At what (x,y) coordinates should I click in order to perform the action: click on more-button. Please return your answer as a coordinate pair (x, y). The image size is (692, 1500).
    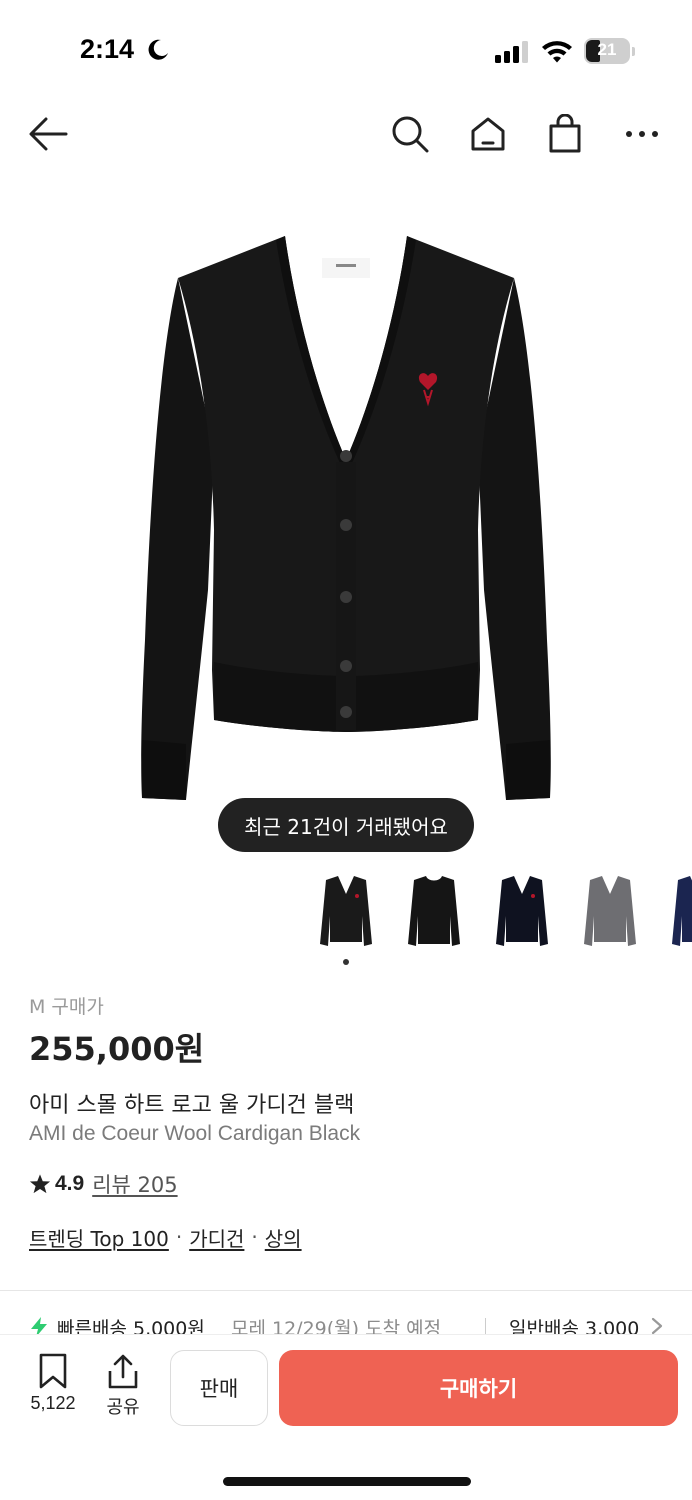
    Looking at the image, I should click on (642, 134).